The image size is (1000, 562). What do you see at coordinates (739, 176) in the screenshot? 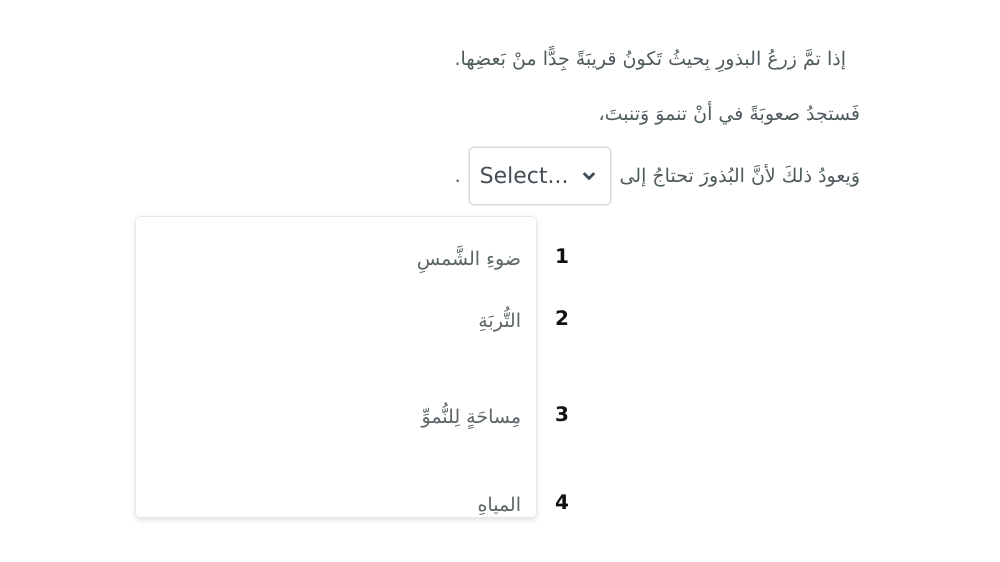
I see `sentence-text: وَيعودُ ذلكَ لأنَّ البُذورَ تحتاجُ إلى` at bounding box center [739, 176].